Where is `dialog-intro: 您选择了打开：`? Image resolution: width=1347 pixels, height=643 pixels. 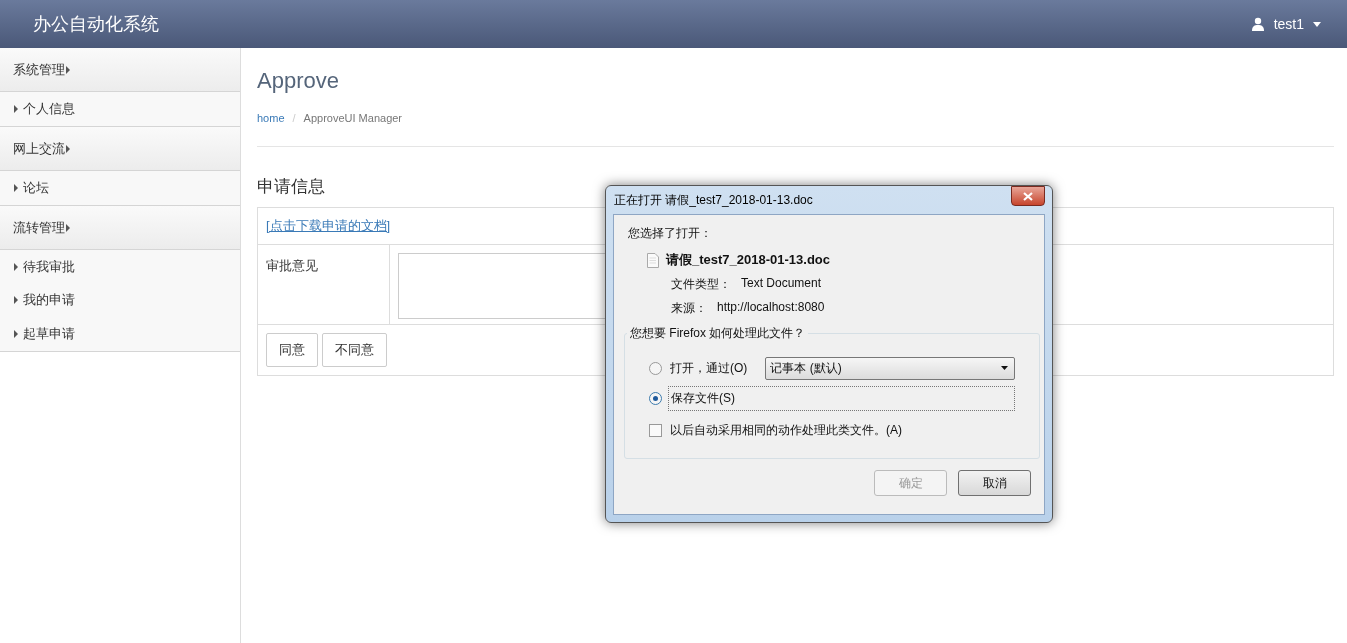 dialog-intro: 您选择了打开： is located at coordinates (670, 233).